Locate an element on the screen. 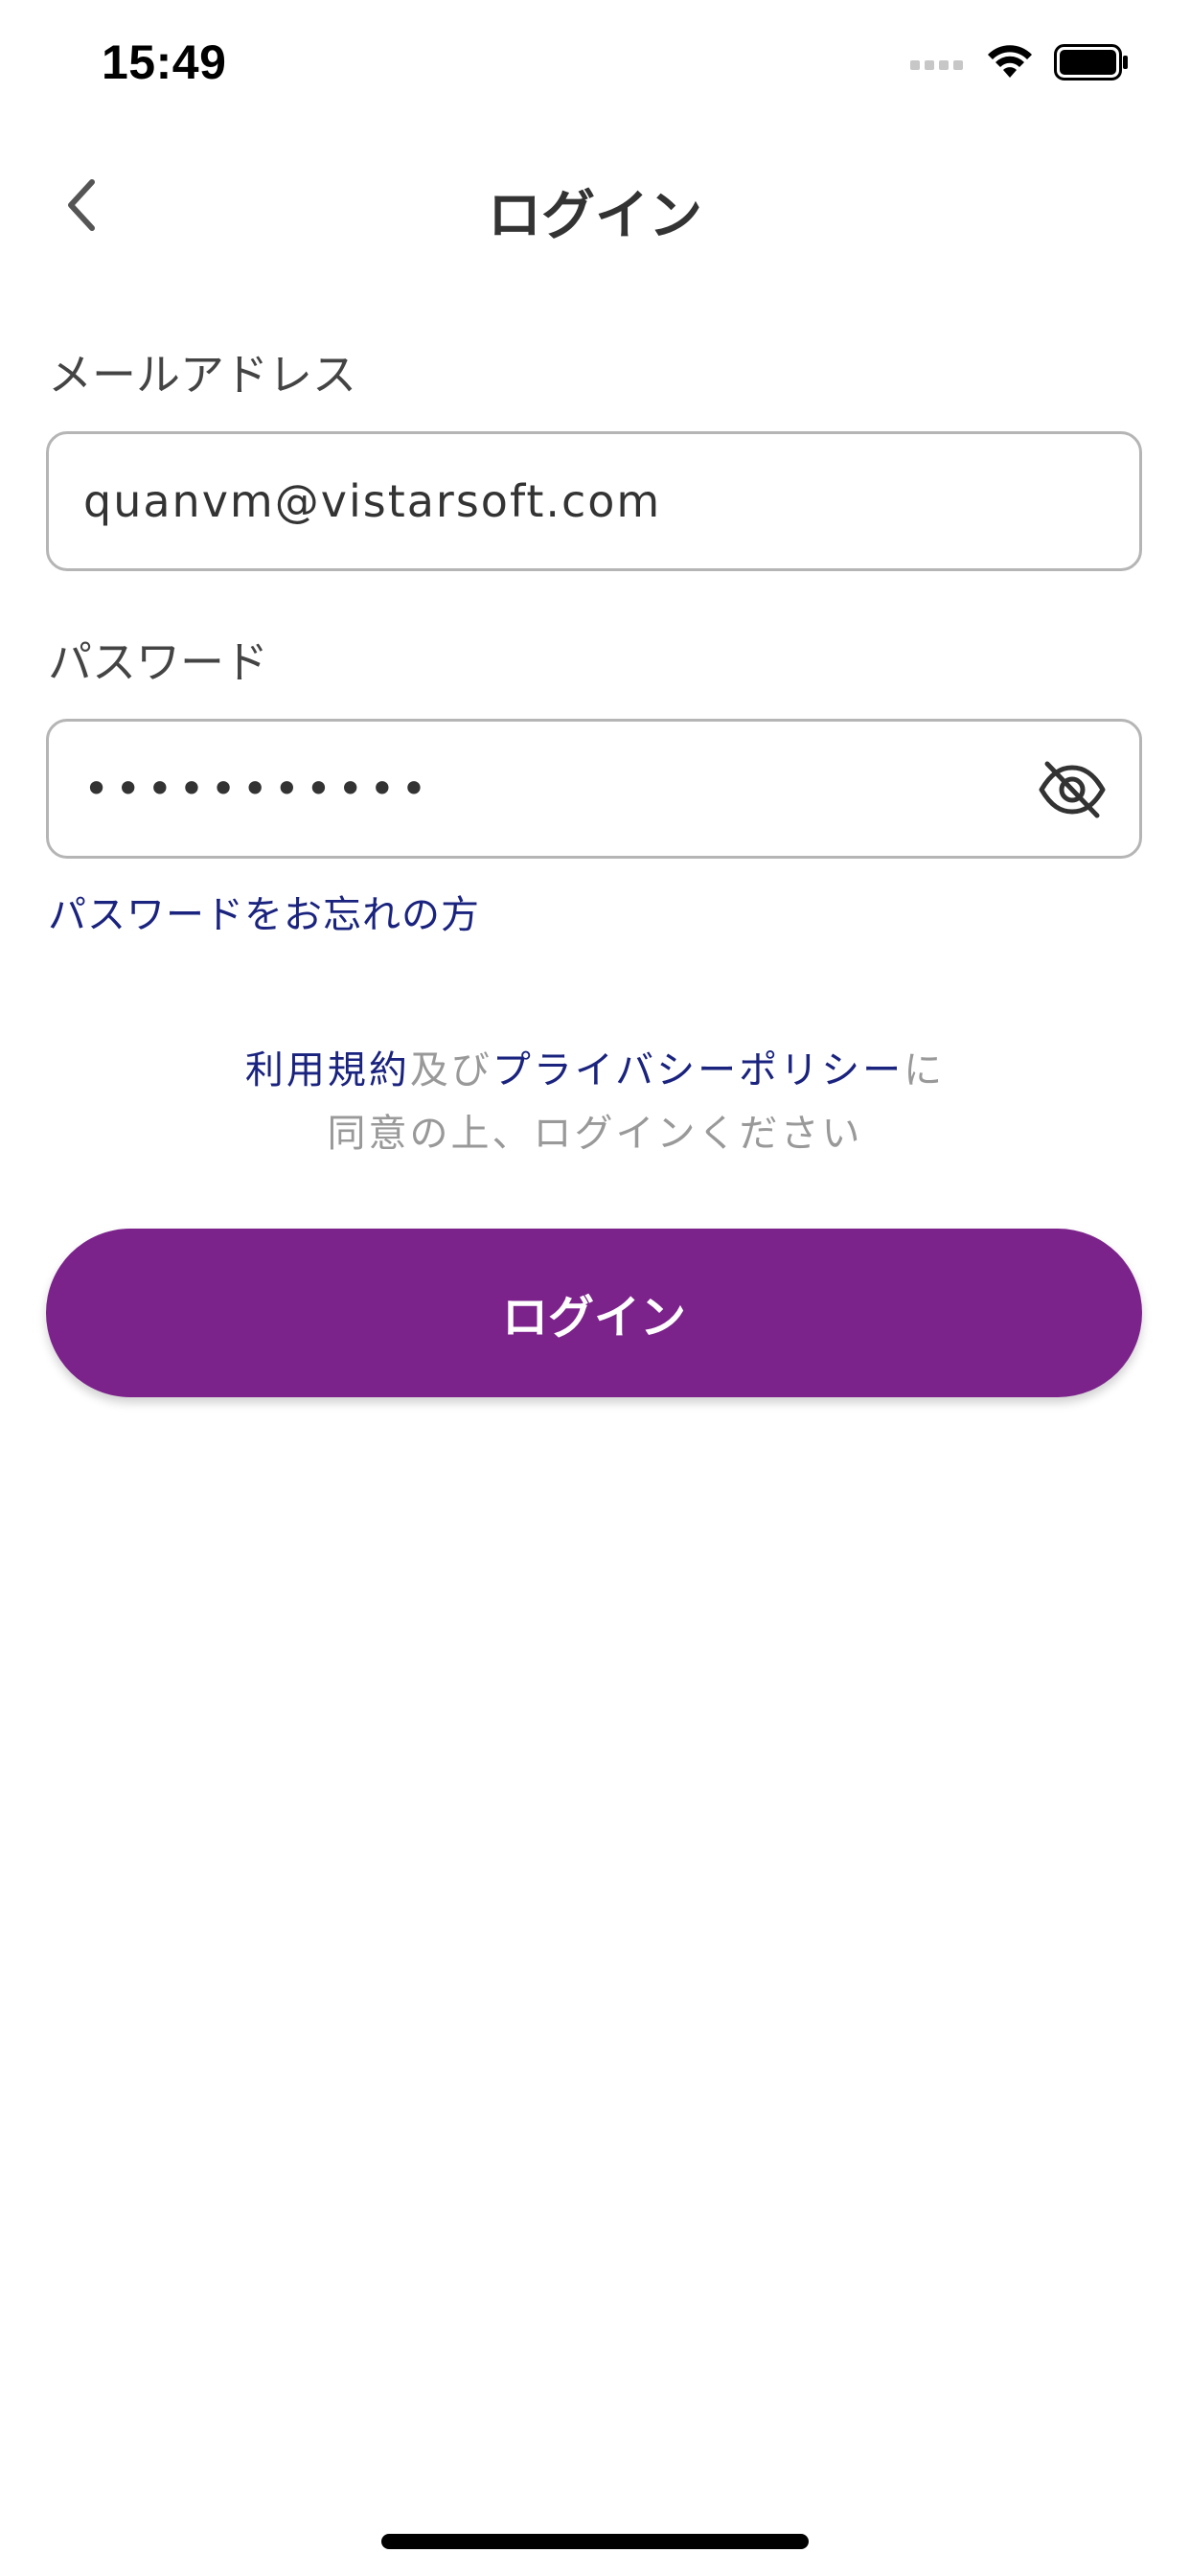 This screenshot has height=2576, width=1190. home-indicator is located at coordinates (595, 2541).